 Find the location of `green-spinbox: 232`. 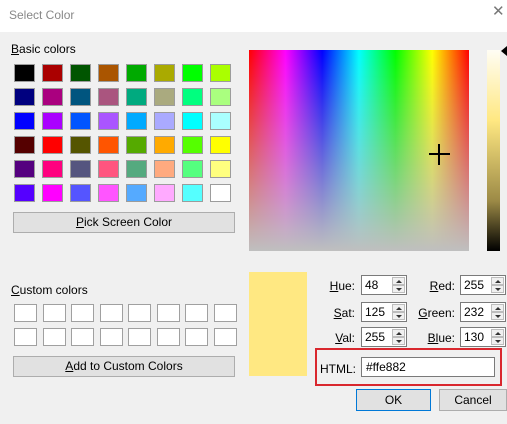

green-spinbox: 232 is located at coordinates (483, 312).